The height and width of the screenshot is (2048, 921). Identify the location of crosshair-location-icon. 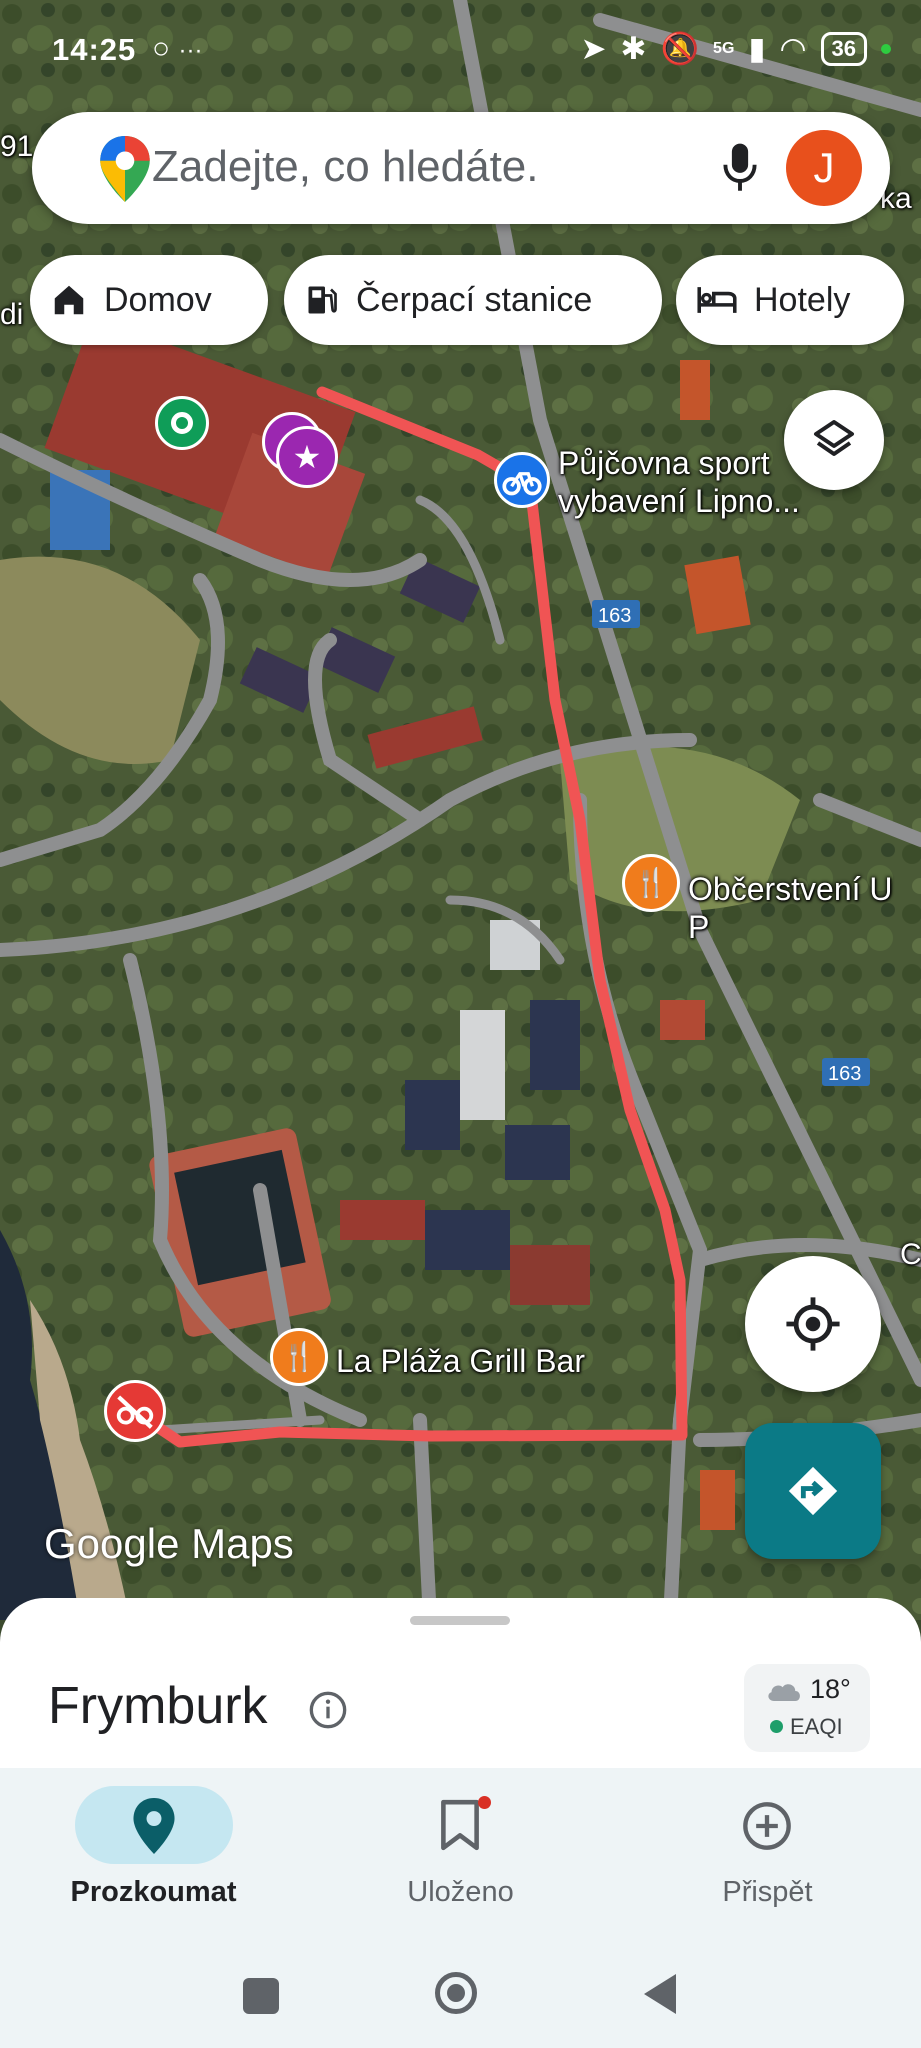
(813, 1324).